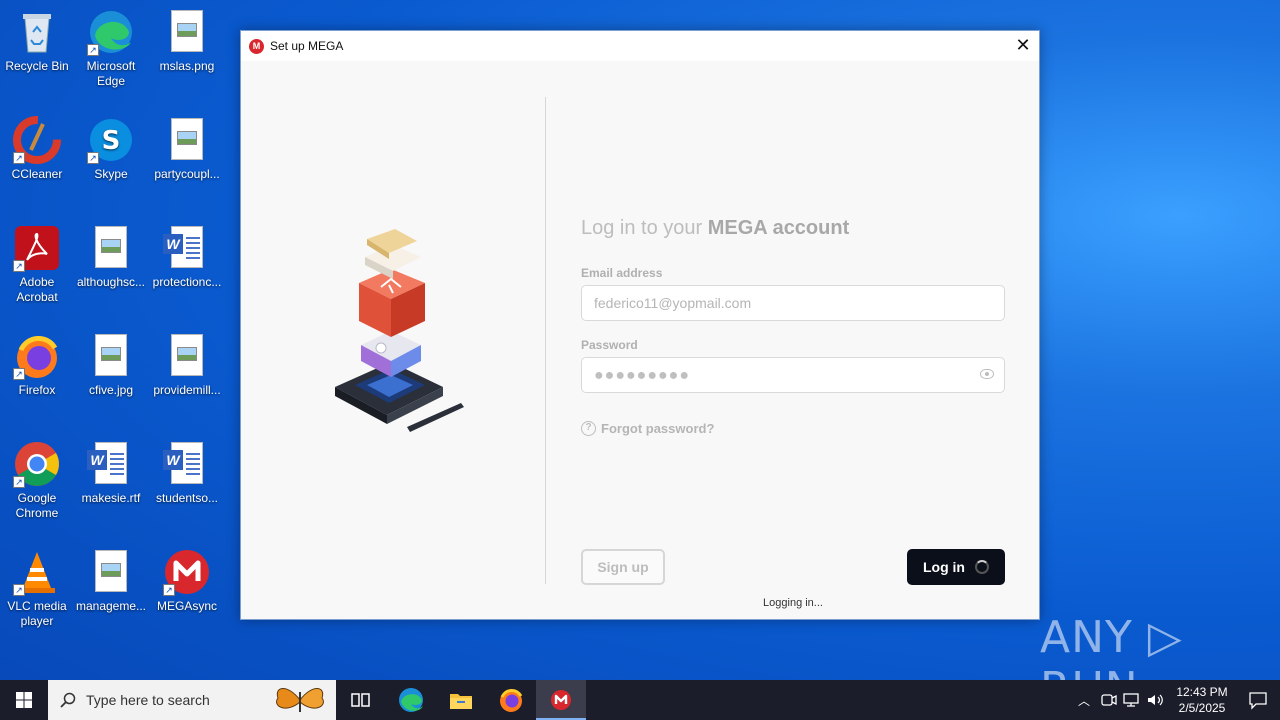  I want to click on desktop-icon-vlc: ↗ VLC media player, so click(37, 588).